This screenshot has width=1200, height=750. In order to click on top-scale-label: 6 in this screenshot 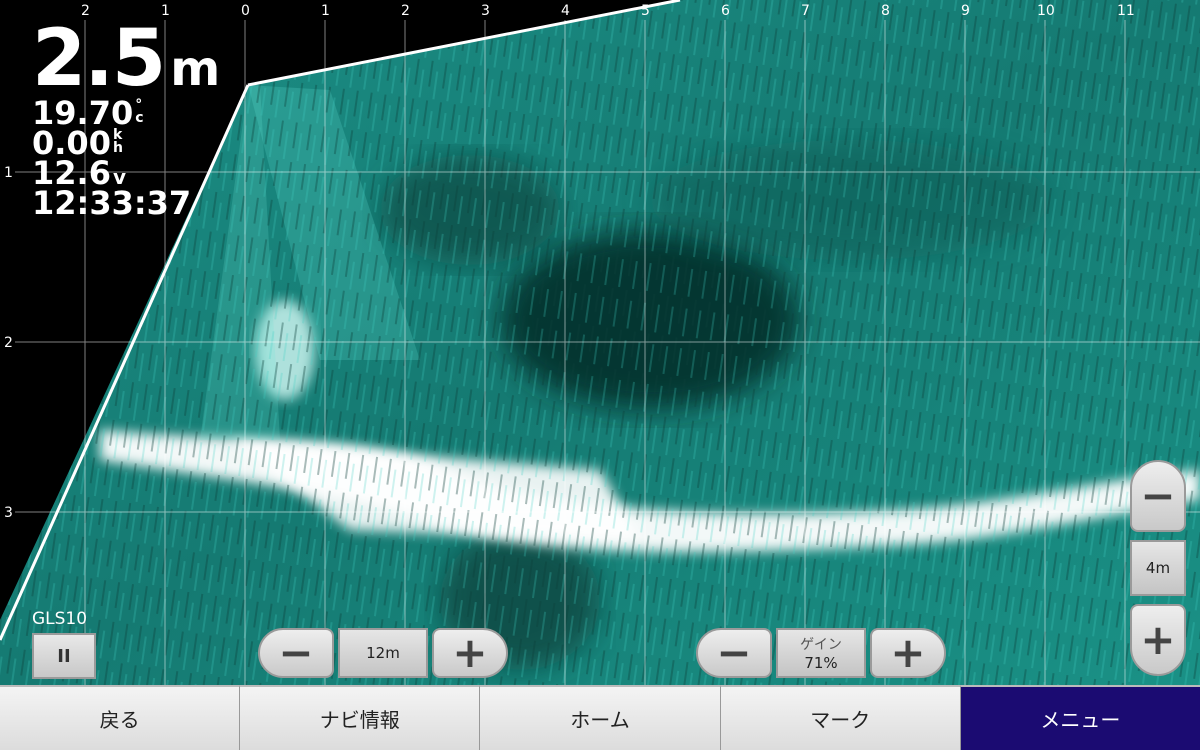, I will do `click(725, 11)`.